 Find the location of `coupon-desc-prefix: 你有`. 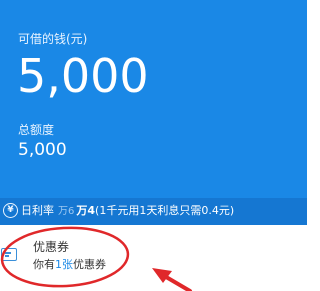

coupon-desc-prefix: 你有 is located at coordinates (44, 264).